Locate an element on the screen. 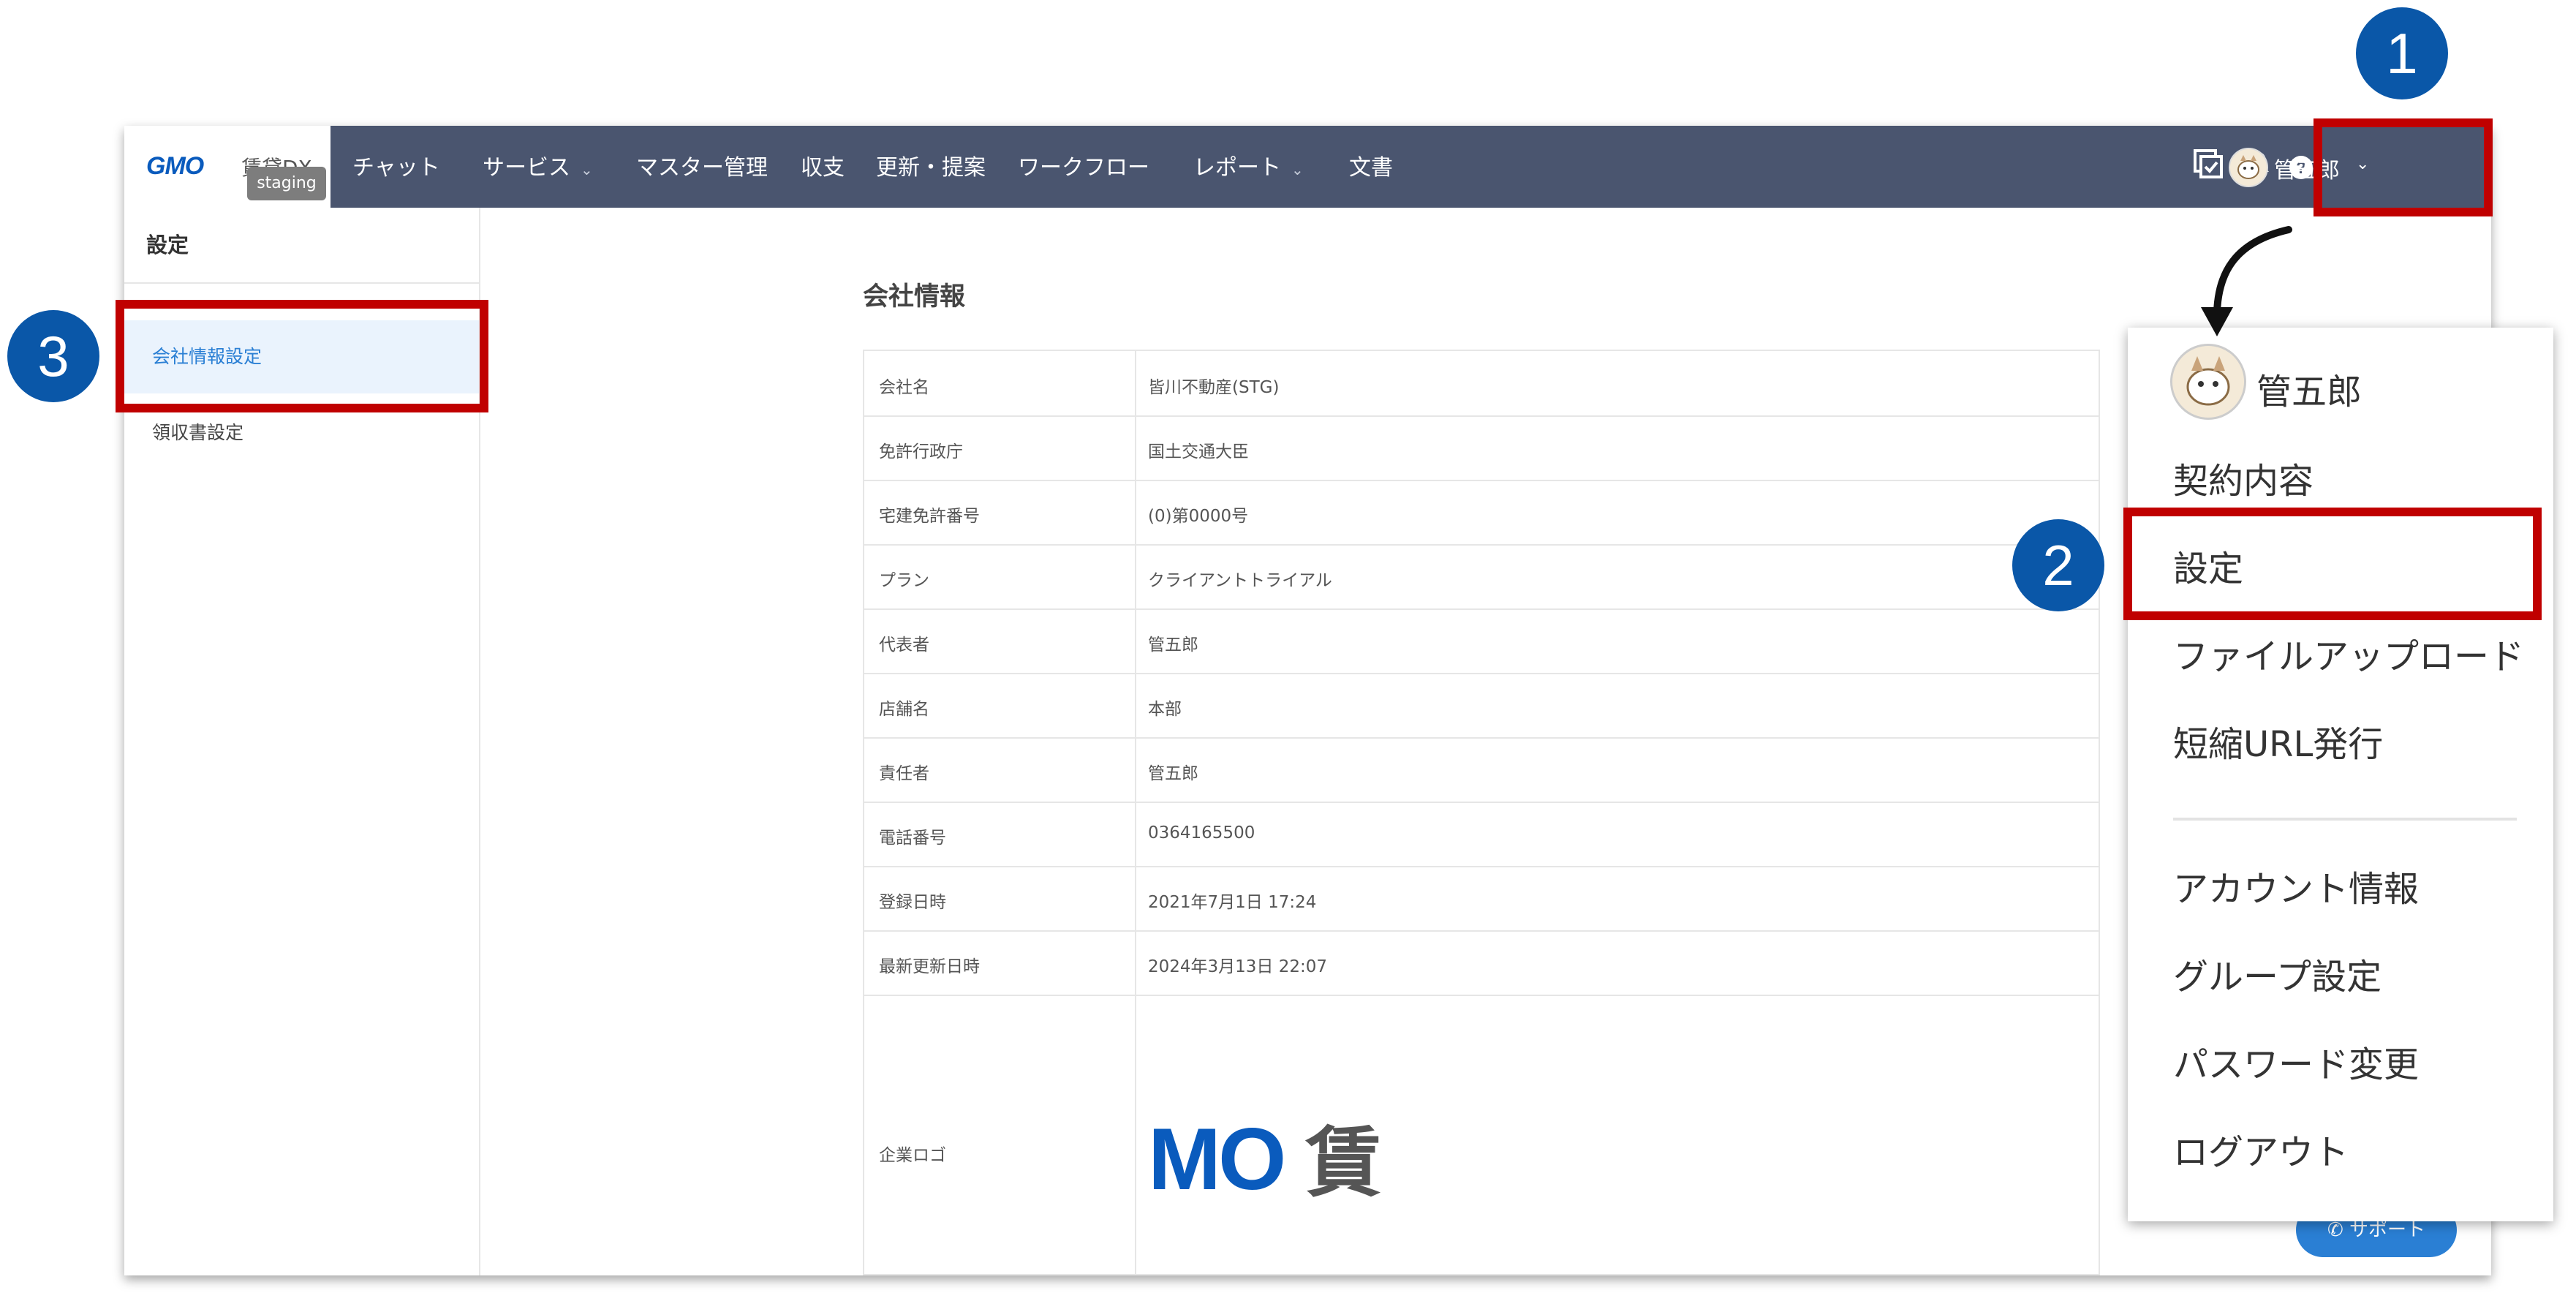  menu-item-account-info: アカウント情報 is located at coordinates (2296, 885).